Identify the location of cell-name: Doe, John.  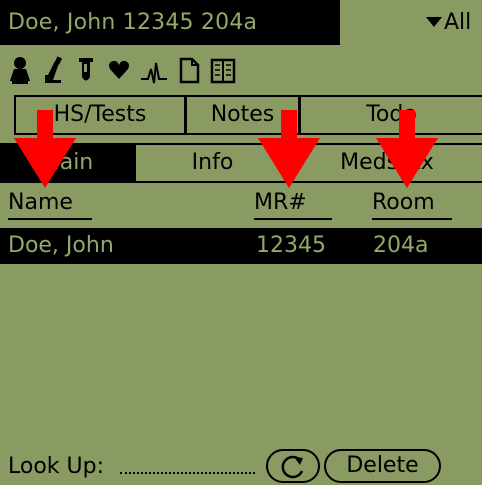
(61, 245).